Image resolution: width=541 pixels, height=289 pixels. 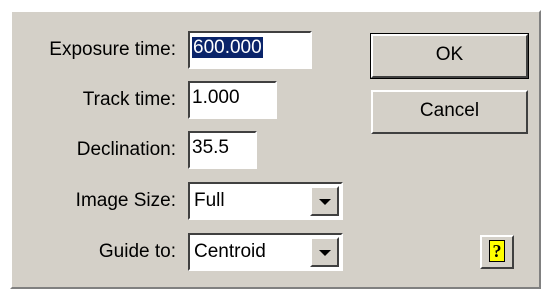 I want to click on guide-to-label: Guide to:, so click(x=137, y=251).